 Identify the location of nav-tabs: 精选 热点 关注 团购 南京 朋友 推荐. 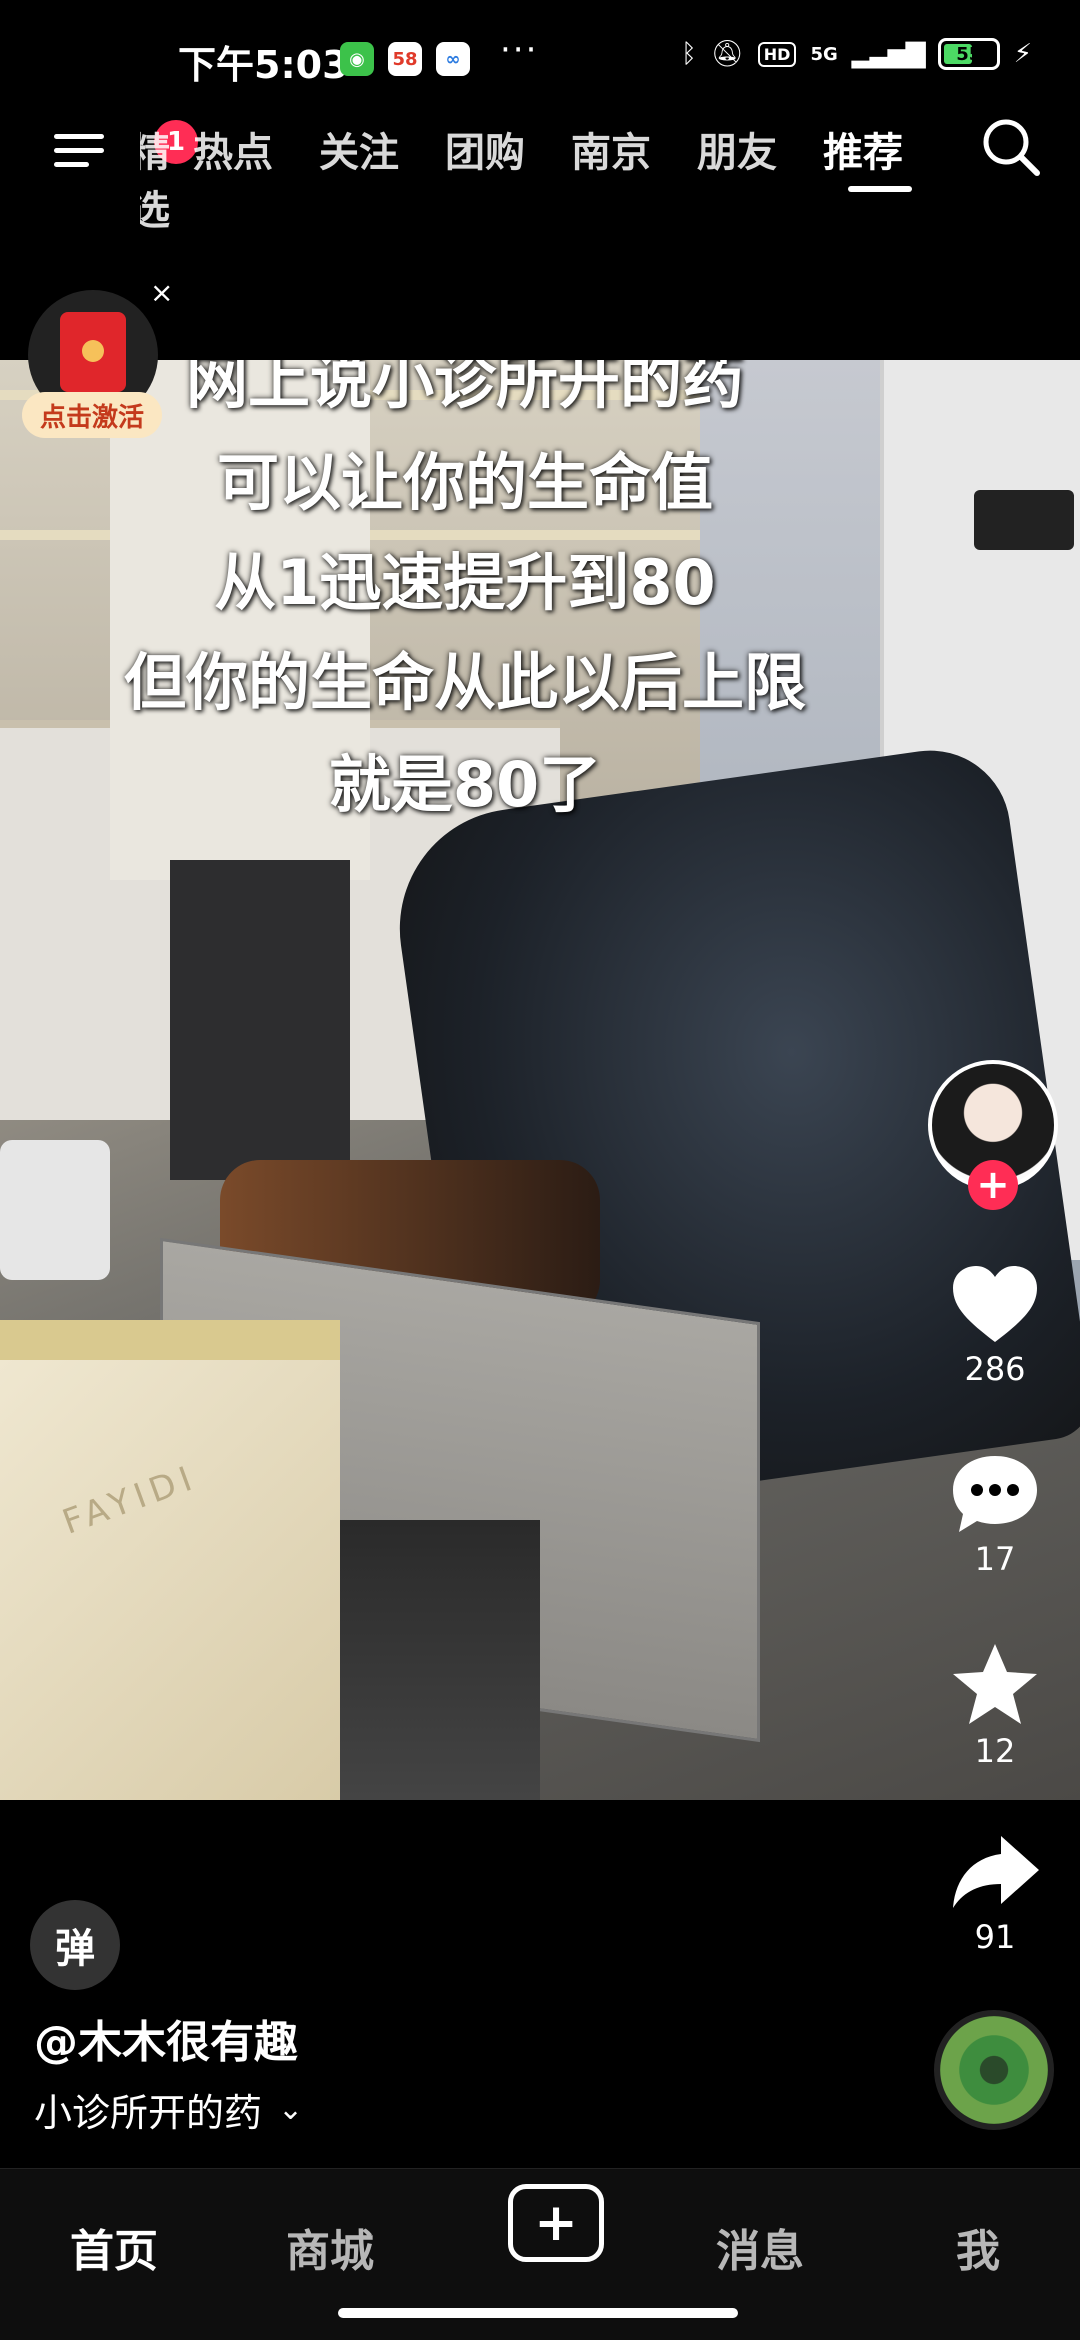
(533, 173).